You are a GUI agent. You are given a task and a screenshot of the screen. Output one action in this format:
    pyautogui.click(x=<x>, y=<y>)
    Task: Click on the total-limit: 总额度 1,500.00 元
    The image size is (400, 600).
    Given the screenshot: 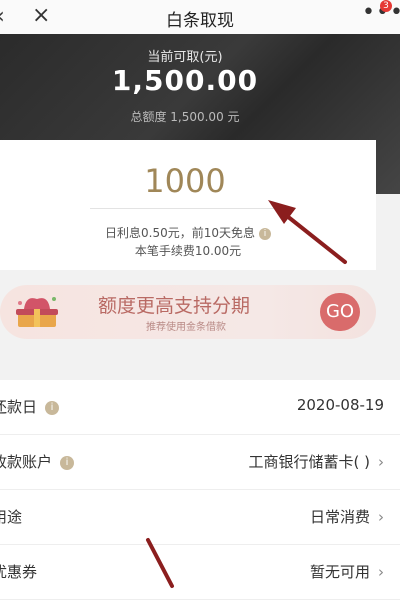 What is the action you would take?
    pyautogui.click(x=185, y=117)
    